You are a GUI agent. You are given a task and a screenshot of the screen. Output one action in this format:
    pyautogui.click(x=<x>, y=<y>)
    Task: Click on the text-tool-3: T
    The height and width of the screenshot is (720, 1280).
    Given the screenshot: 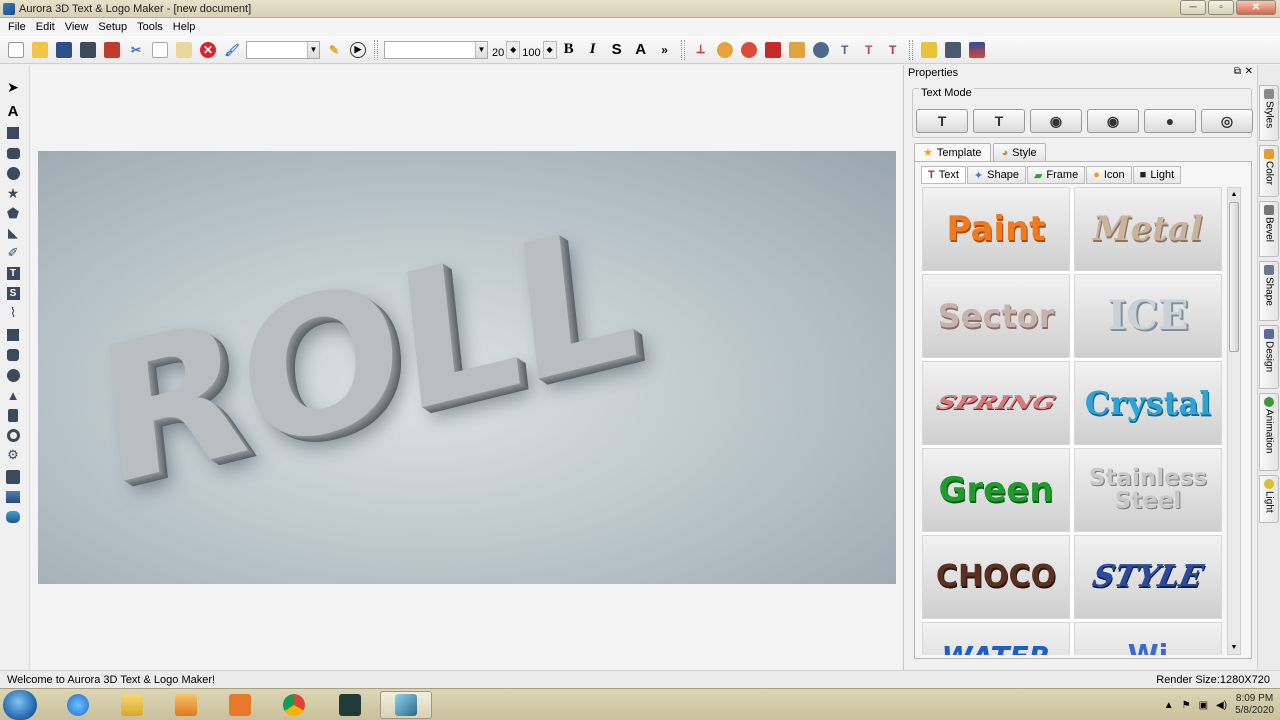 What is the action you would take?
    pyautogui.click(x=893, y=50)
    